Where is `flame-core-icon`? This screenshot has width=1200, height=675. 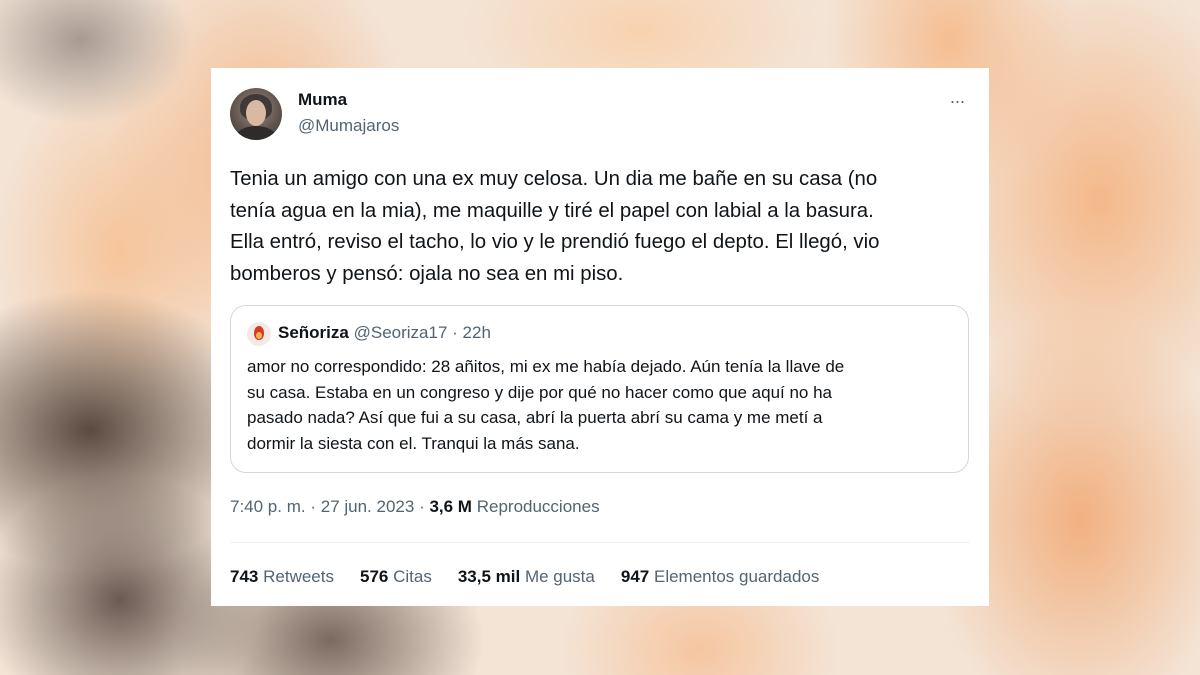 flame-core-icon is located at coordinates (259, 335).